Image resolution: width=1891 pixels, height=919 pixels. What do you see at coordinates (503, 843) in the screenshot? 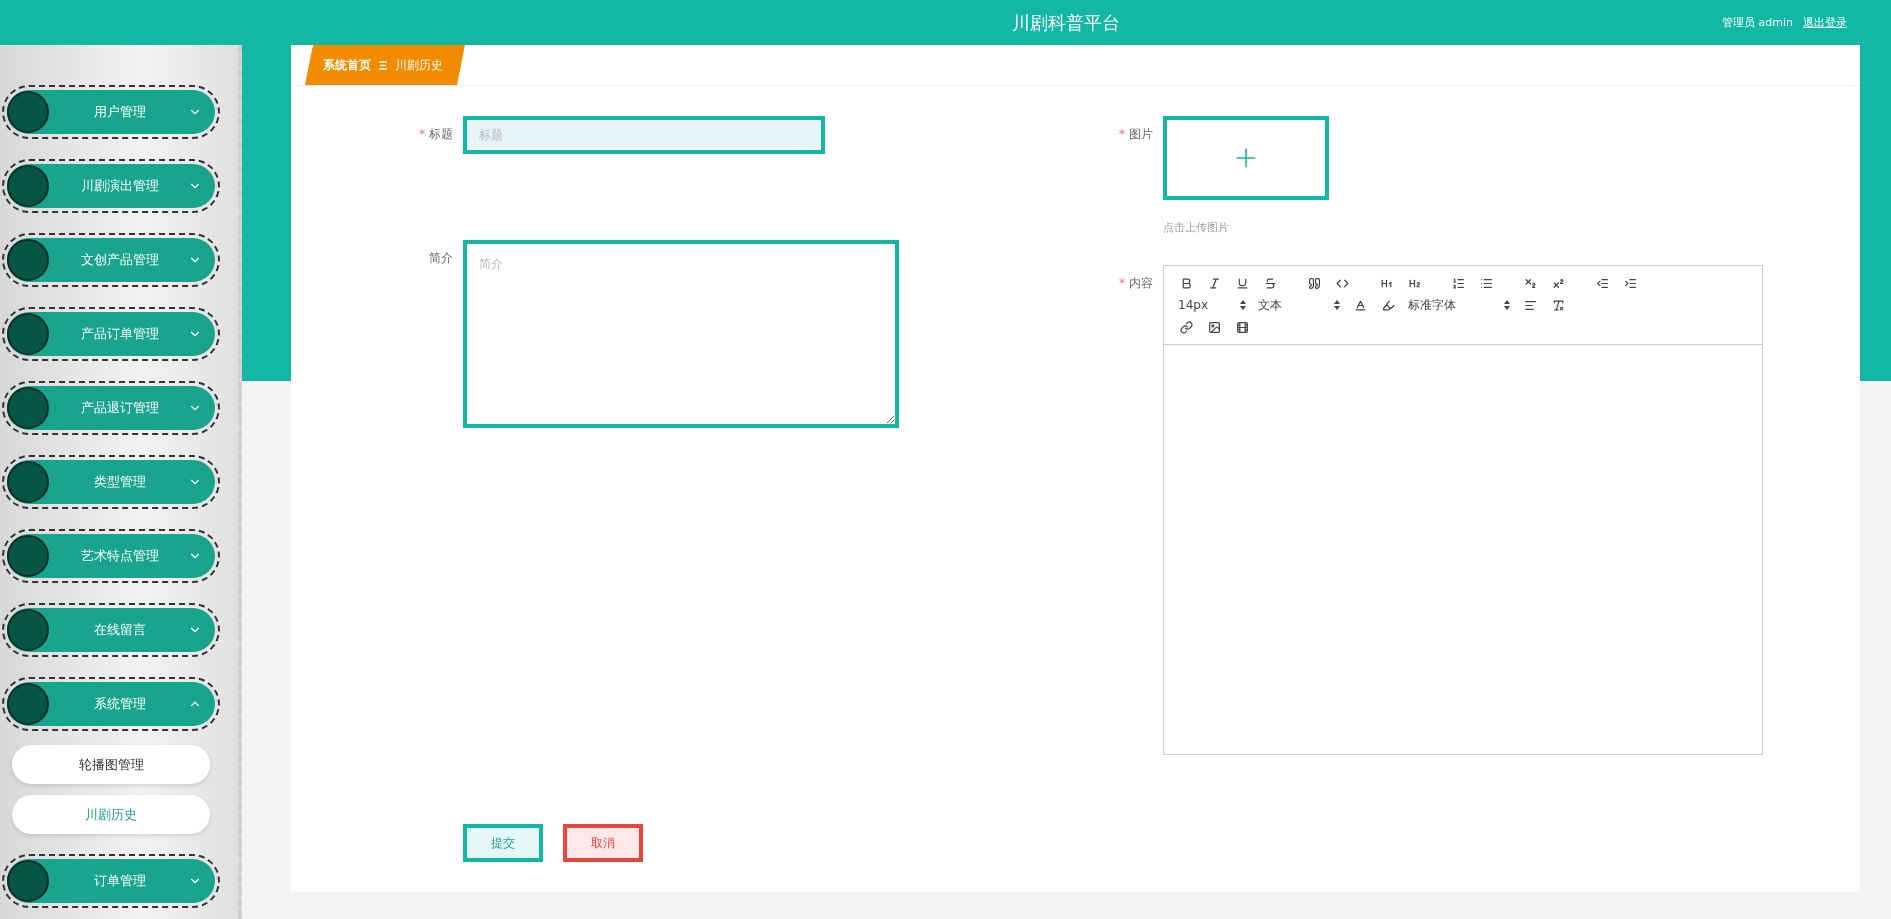
I see `submit-button: 提交` at bounding box center [503, 843].